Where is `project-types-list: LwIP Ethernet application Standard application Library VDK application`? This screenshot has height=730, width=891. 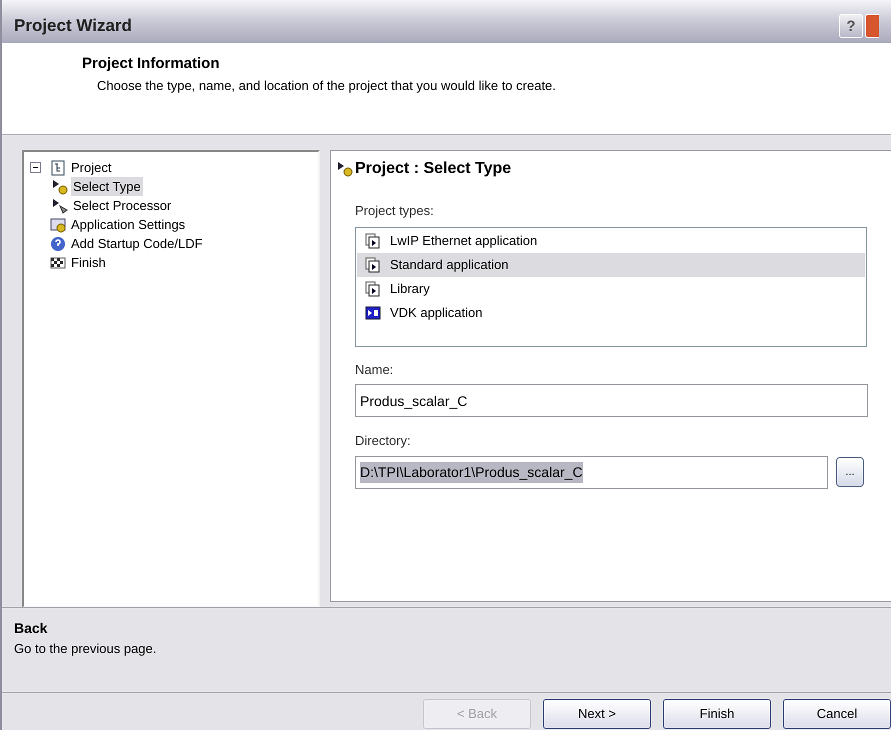 project-types-list: LwIP Ethernet application Standard application Library VDK application is located at coordinates (611, 286).